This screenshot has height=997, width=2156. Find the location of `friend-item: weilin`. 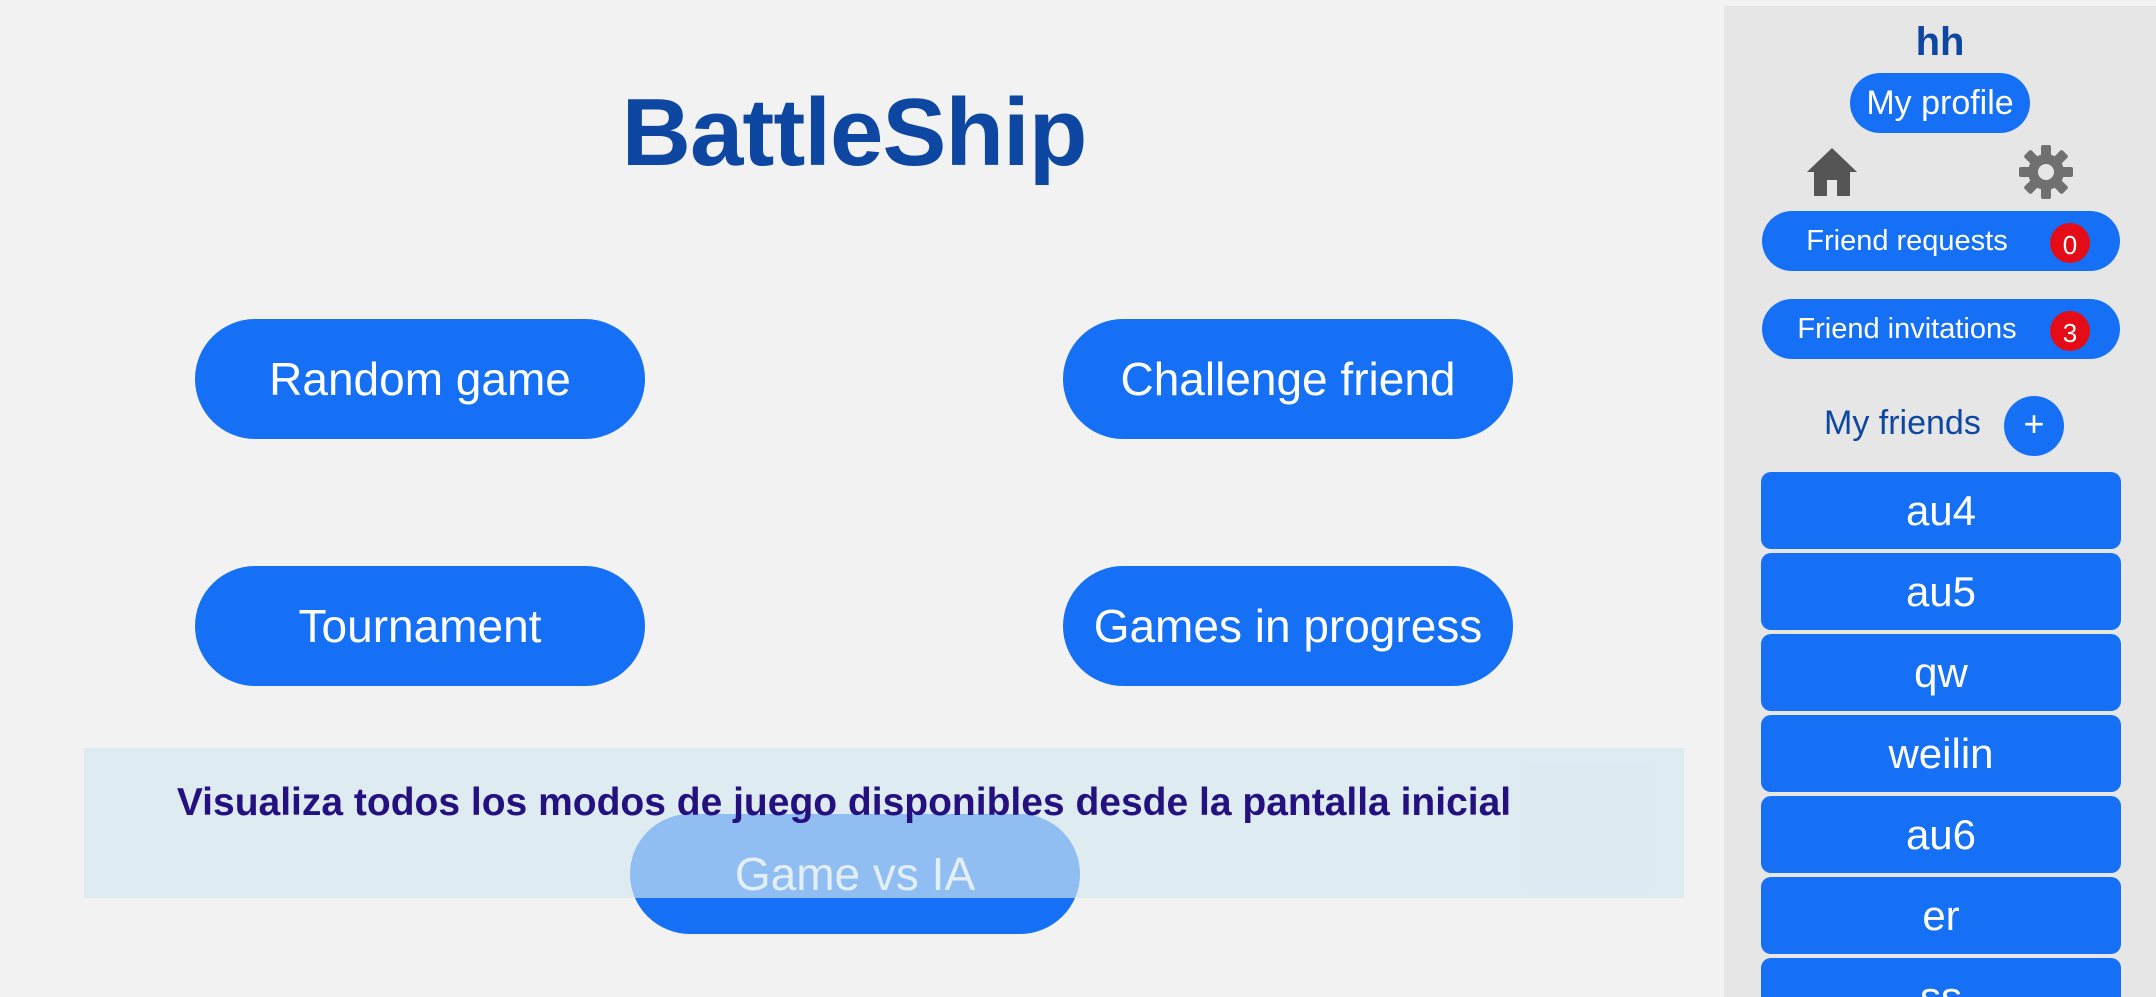

friend-item: weilin is located at coordinates (1941, 753).